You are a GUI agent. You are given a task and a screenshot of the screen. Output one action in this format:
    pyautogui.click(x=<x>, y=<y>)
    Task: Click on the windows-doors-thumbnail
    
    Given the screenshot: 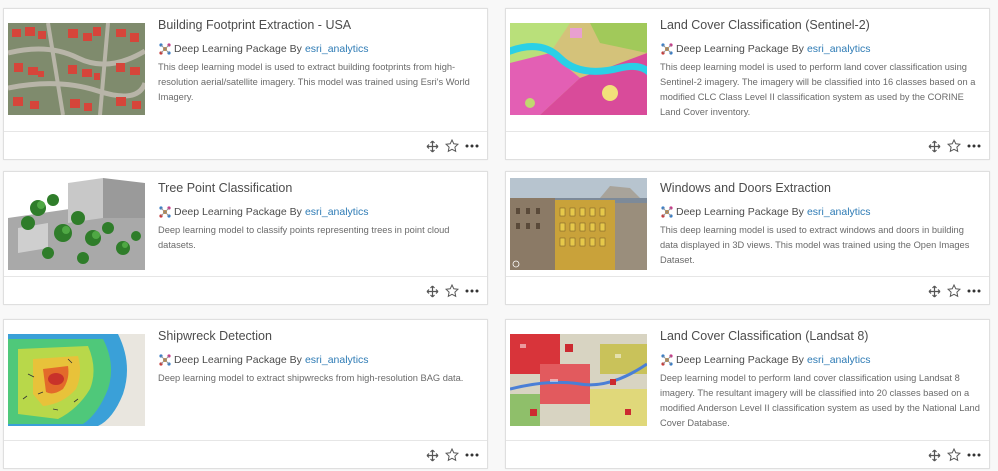 What is the action you would take?
    pyautogui.click(x=578, y=224)
    